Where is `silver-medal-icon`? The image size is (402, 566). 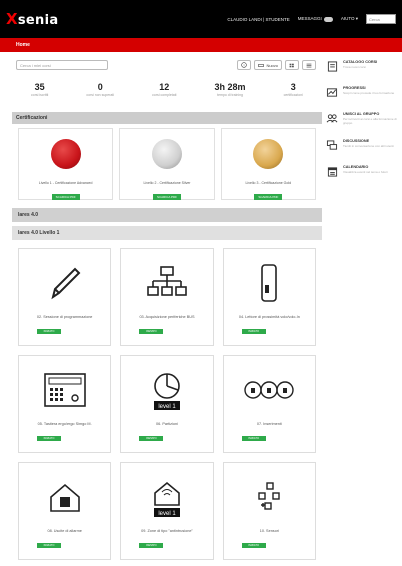
silver-medal-icon is located at coordinates (166, 154).